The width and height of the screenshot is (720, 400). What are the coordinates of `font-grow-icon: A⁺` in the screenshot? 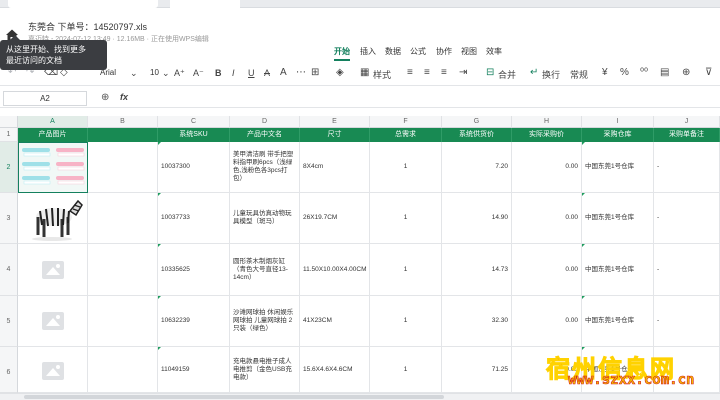 It's located at (179, 73).